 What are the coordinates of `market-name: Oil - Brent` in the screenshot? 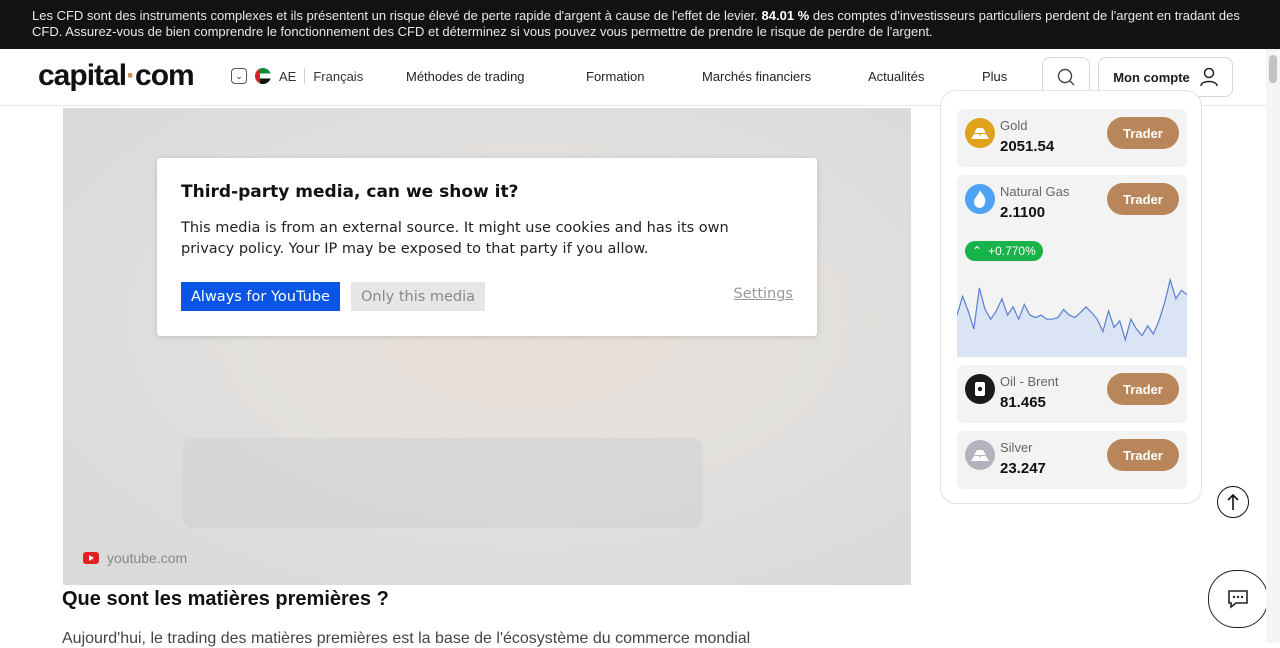 It's located at (1029, 381).